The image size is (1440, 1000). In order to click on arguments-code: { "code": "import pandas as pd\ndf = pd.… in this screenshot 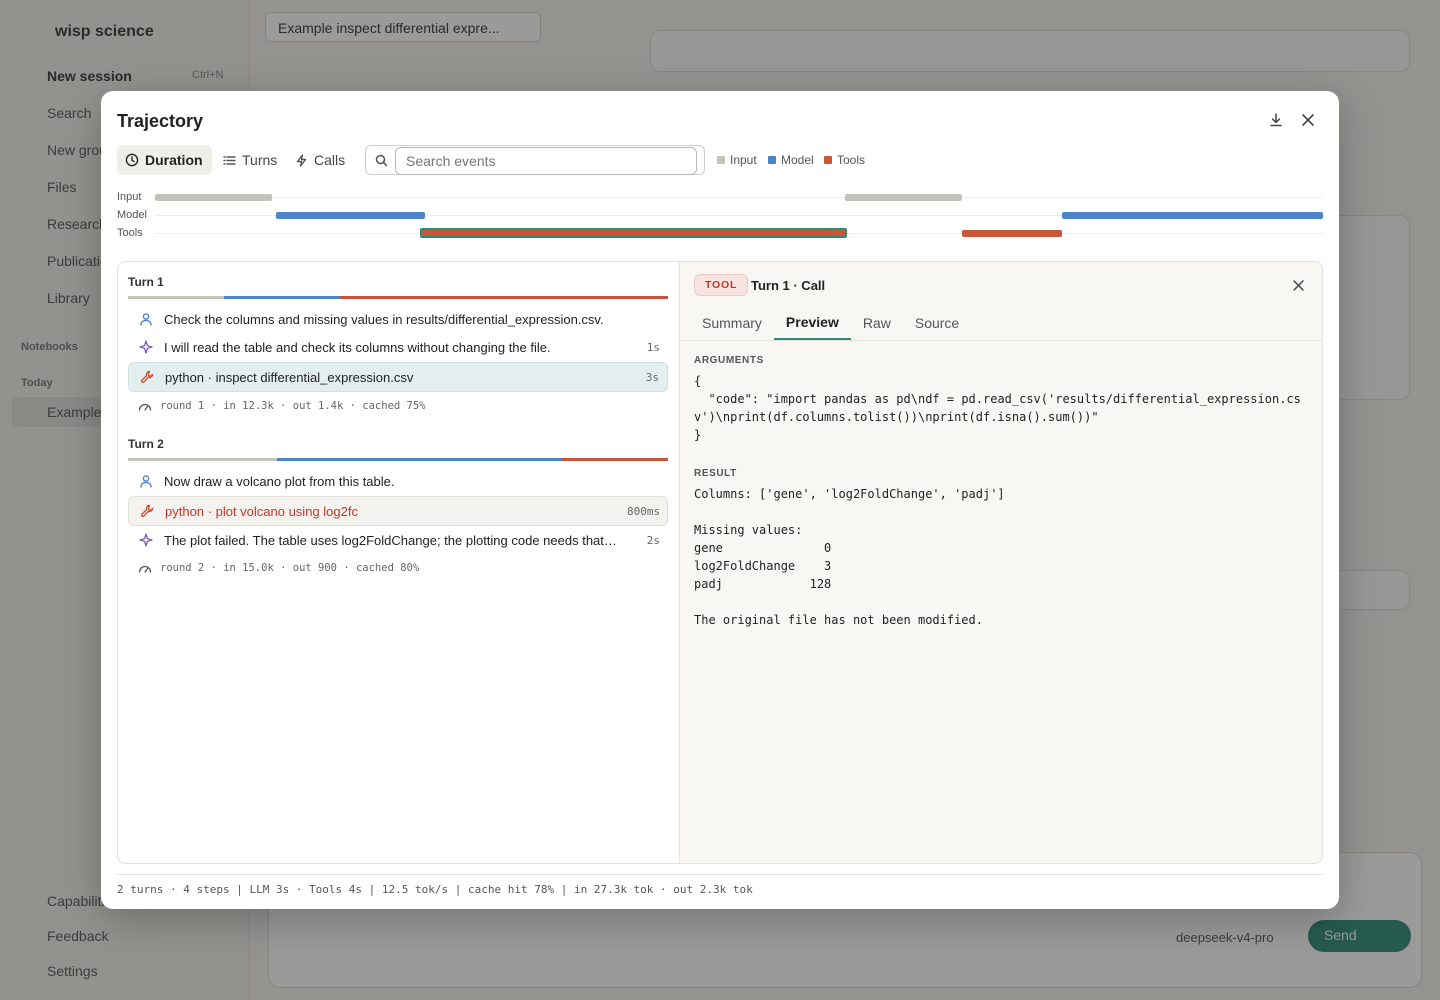, I will do `click(997, 408)`.